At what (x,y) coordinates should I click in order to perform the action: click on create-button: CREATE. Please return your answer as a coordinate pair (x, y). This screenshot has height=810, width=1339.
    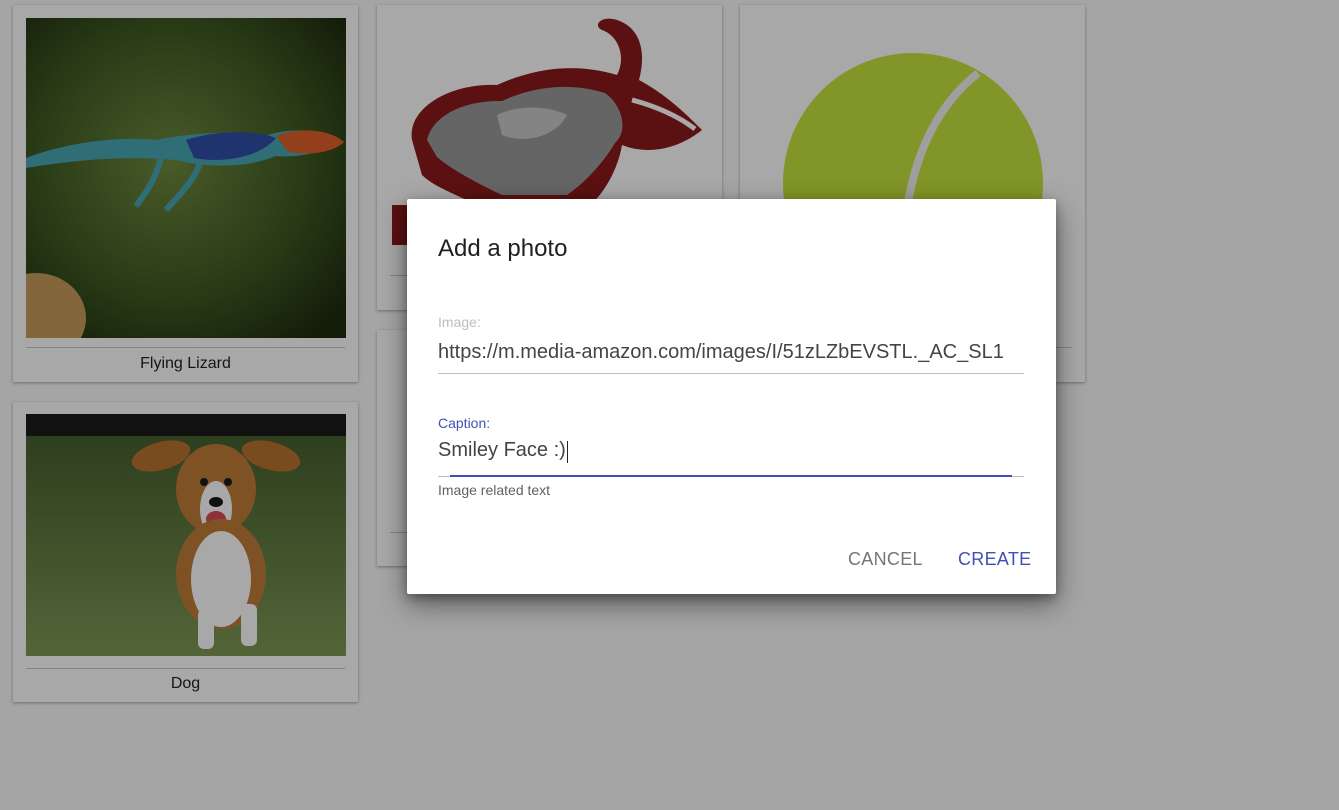
    Looking at the image, I should click on (994, 559).